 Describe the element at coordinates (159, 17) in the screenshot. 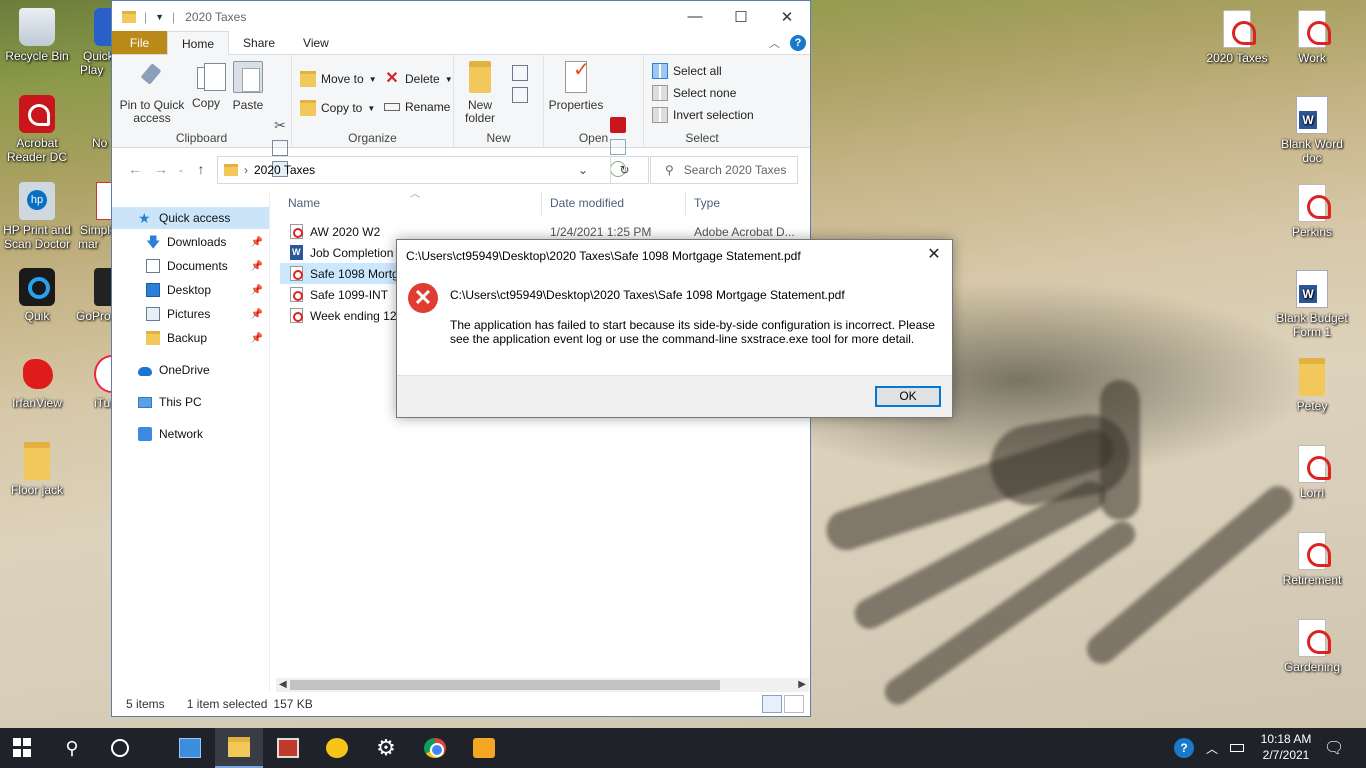

I see `quick-access-dropdown-icon: ▼` at that location.